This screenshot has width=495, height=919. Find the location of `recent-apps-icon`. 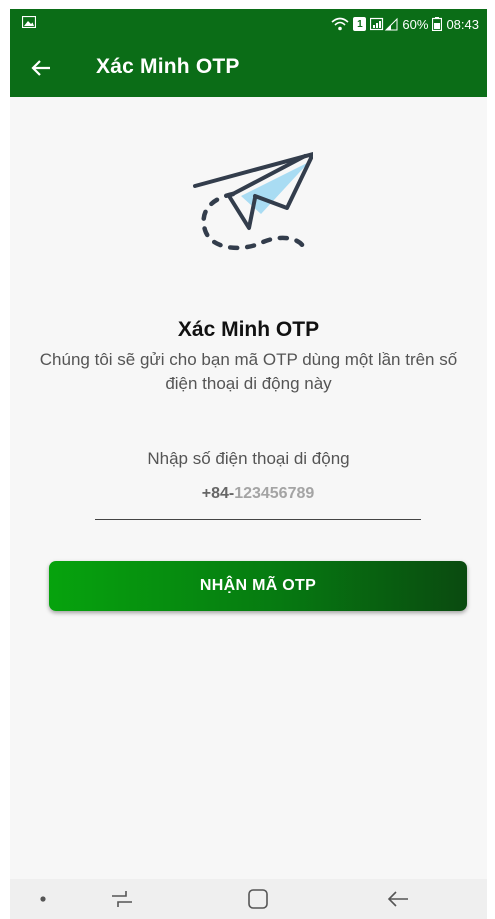

recent-apps-icon is located at coordinates (122, 899).